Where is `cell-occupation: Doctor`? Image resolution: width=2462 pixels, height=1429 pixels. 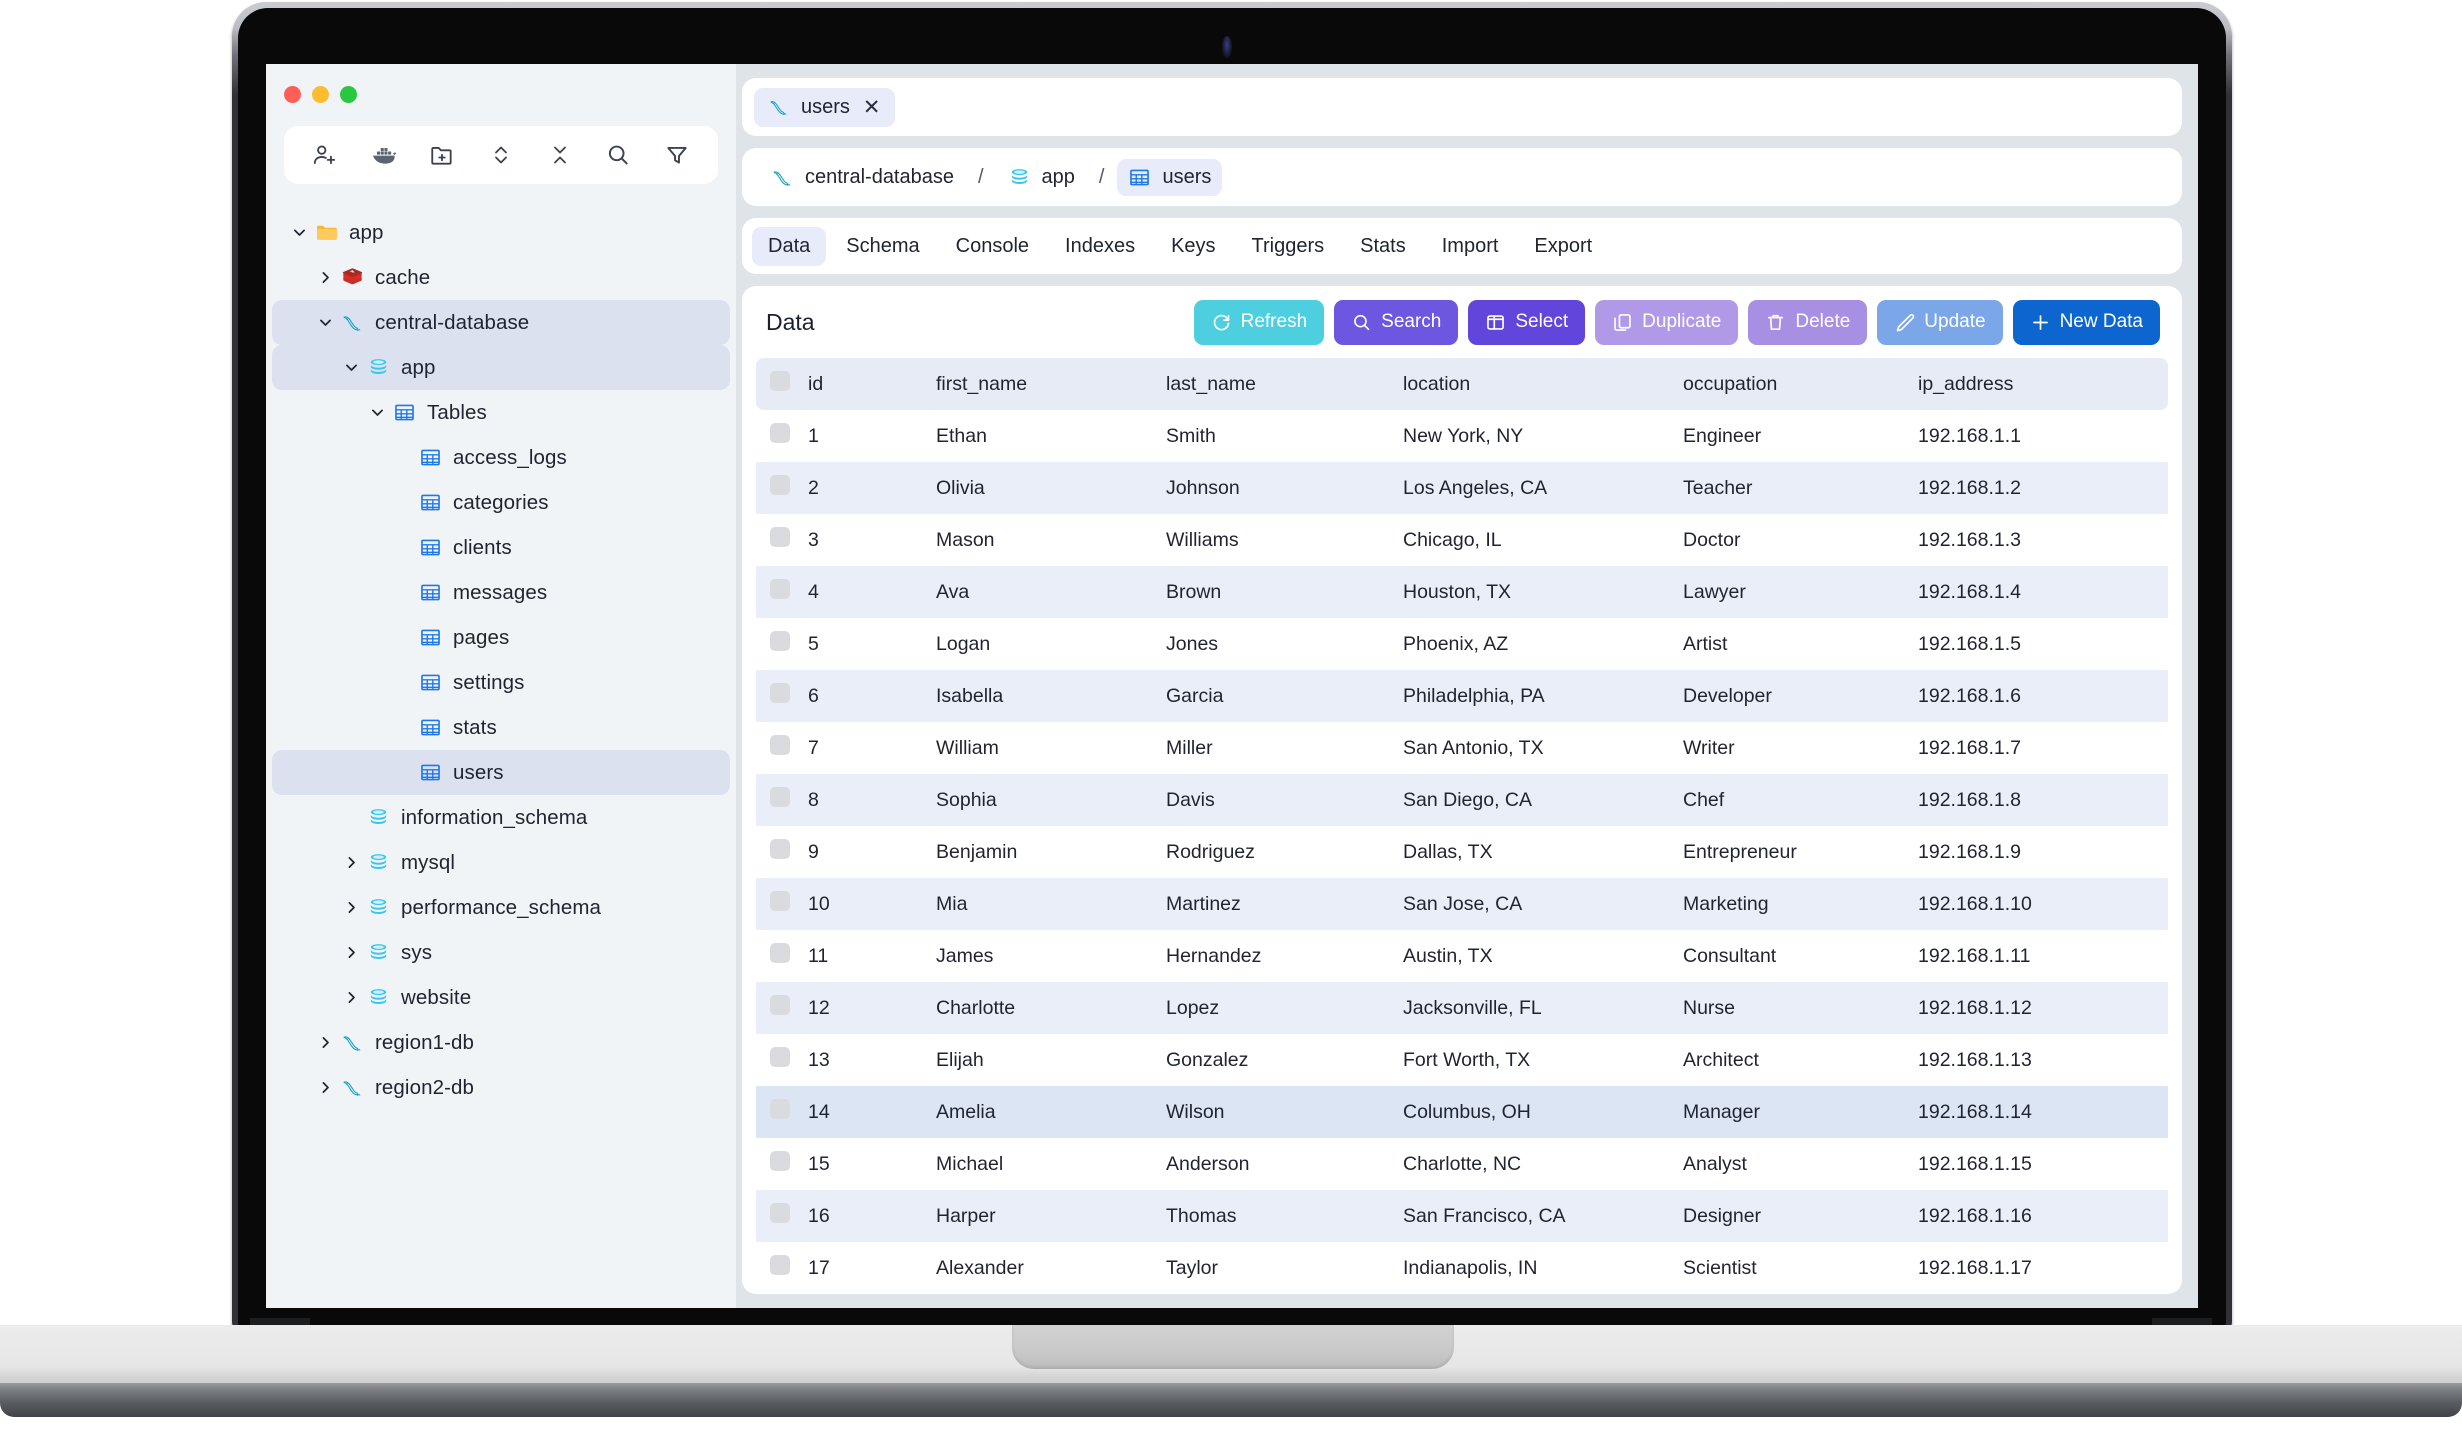 cell-occupation: Doctor is located at coordinates (1800, 540).